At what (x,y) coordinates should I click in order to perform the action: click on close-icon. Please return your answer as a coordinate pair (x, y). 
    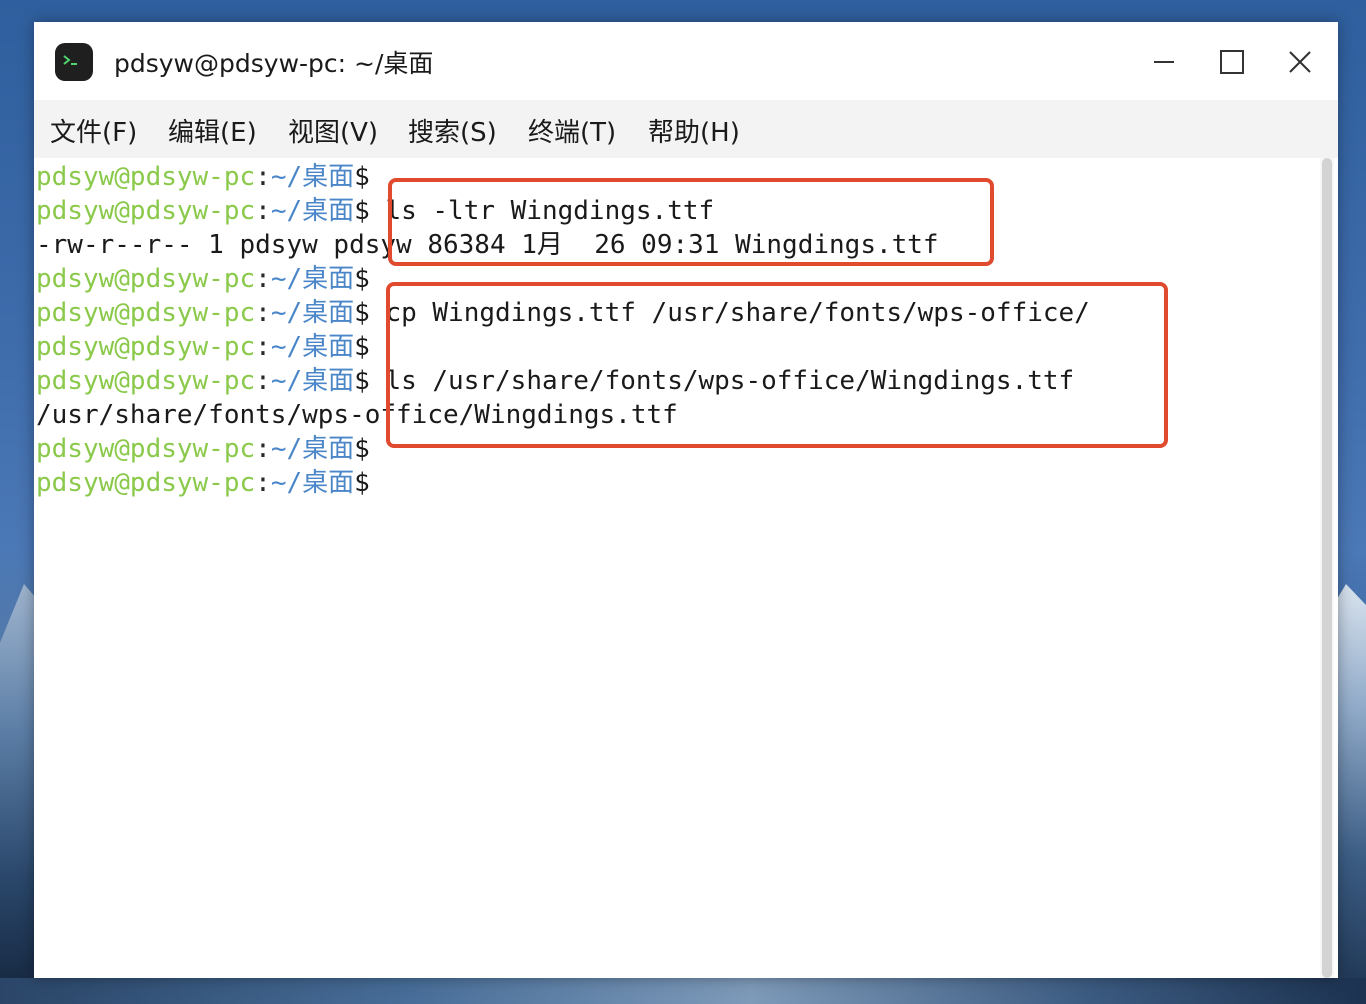
    Looking at the image, I should click on (1300, 62).